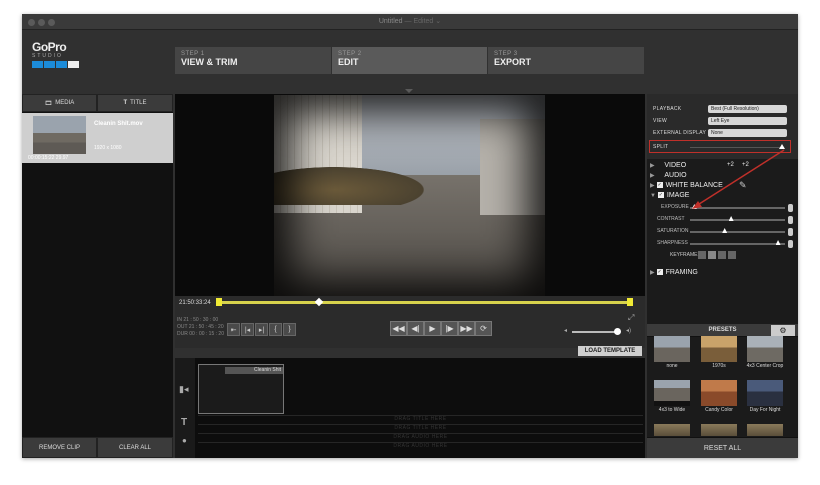 The image size is (820, 485). What do you see at coordinates (661, 147) in the screenshot?
I see `split-label: SPLIT` at bounding box center [661, 147].